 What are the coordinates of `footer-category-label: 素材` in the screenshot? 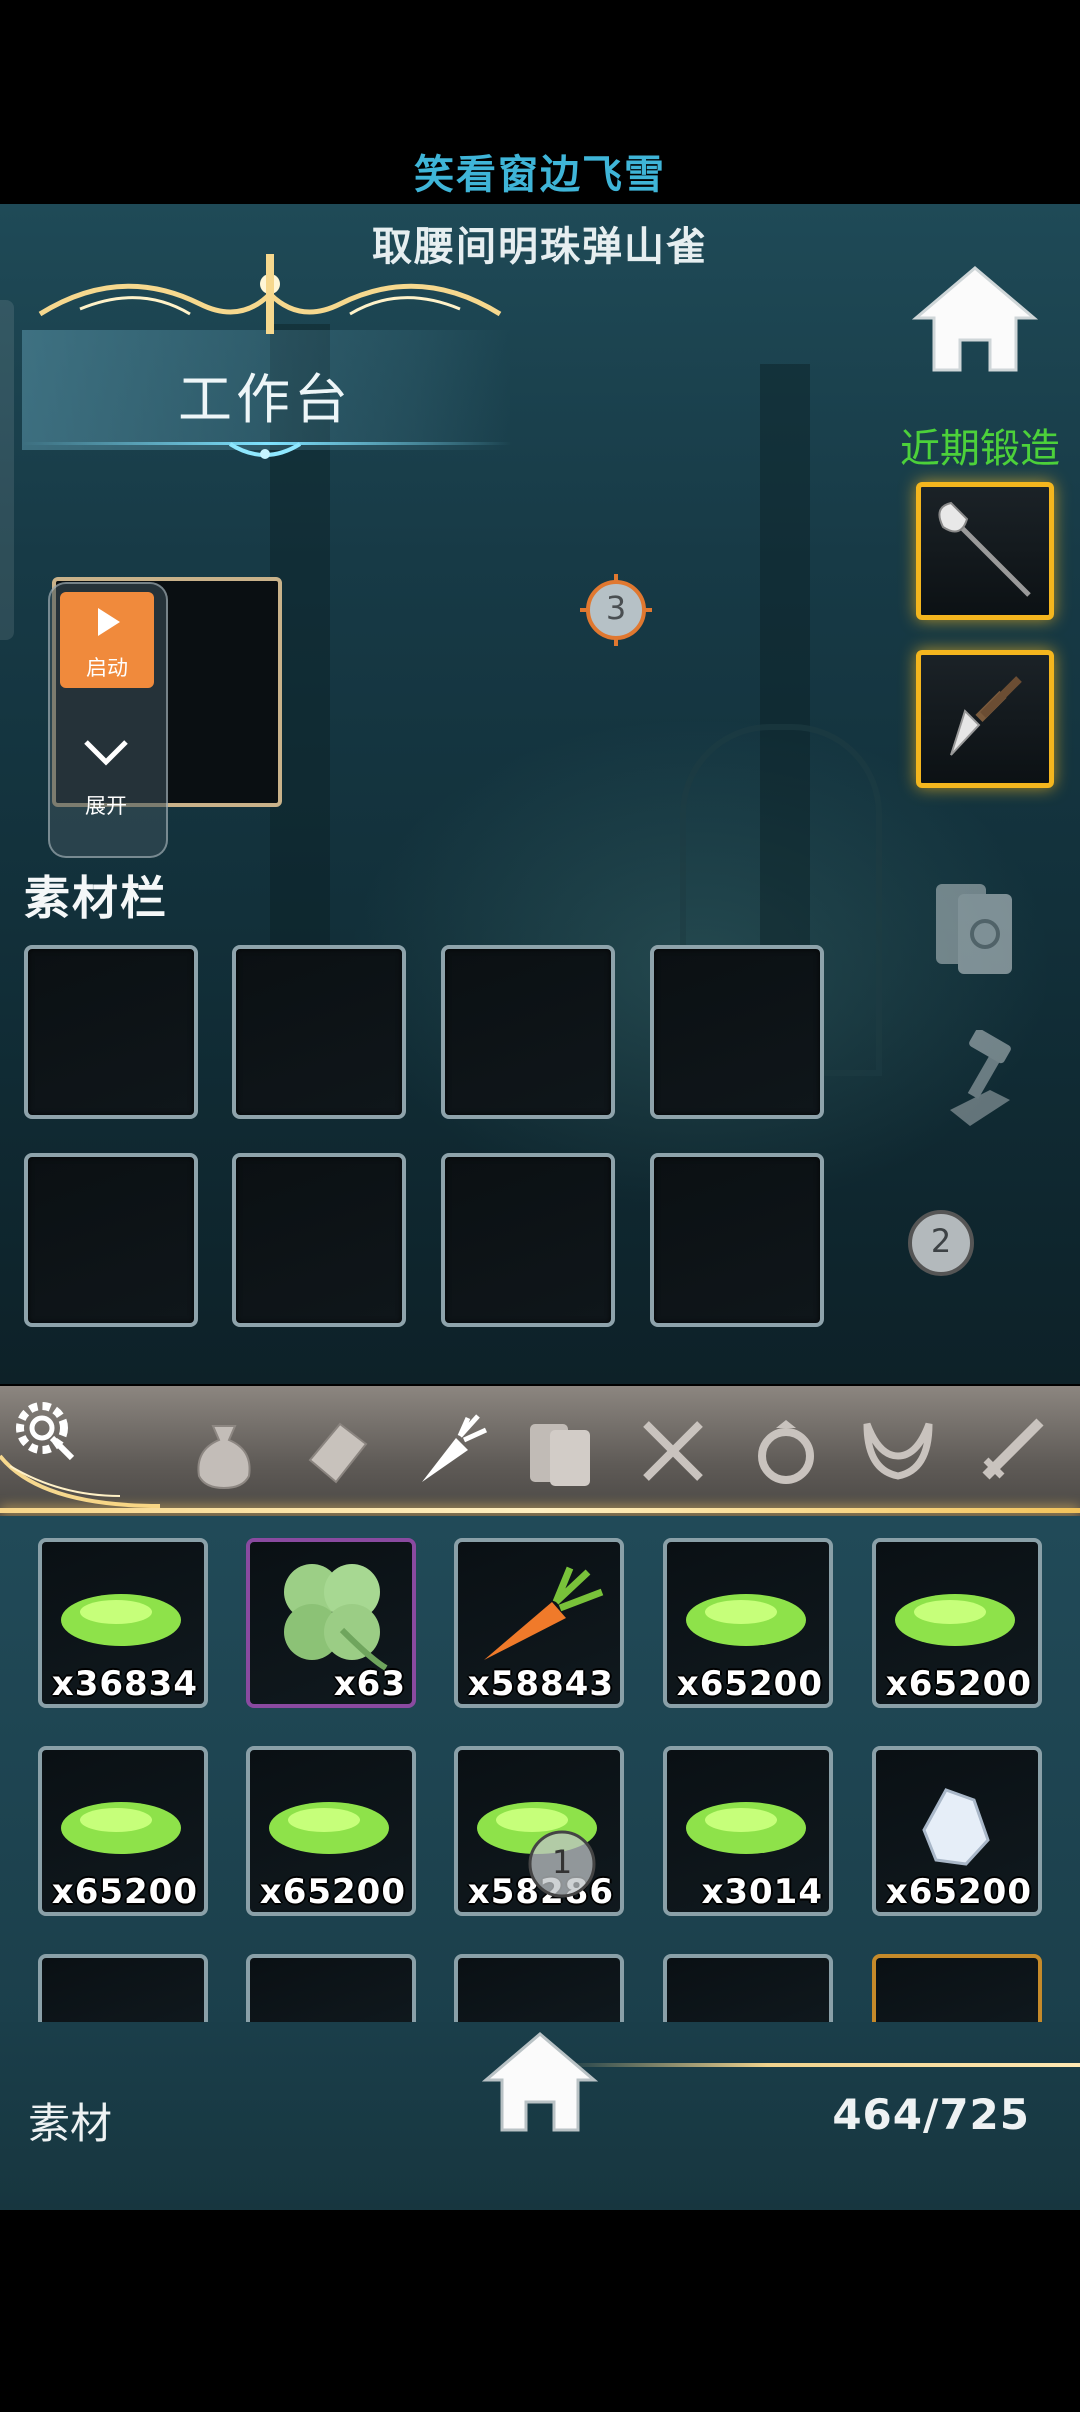 It's located at (70, 2123).